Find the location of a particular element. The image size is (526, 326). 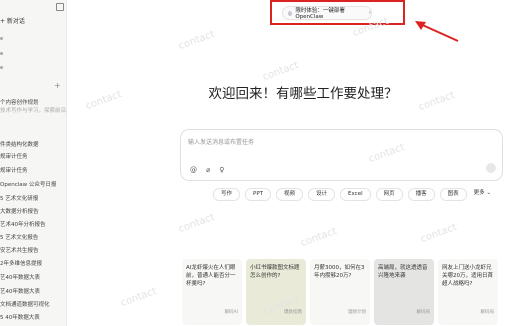

collapse-sidebar-icon is located at coordinates (60, 7).